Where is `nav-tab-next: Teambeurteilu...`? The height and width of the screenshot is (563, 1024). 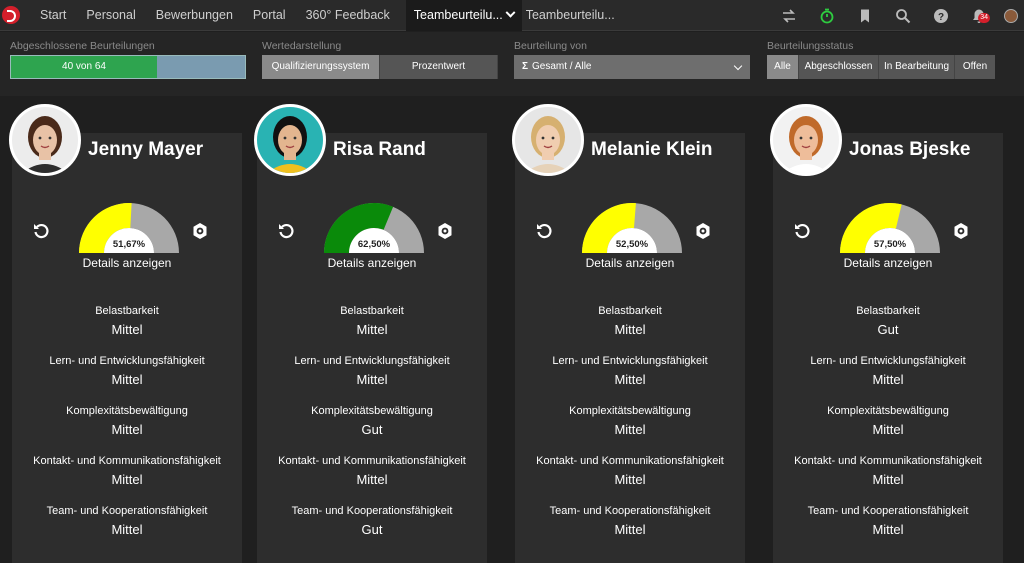
nav-tab-next: Teambeurteilu... is located at coordinates (576, 15).